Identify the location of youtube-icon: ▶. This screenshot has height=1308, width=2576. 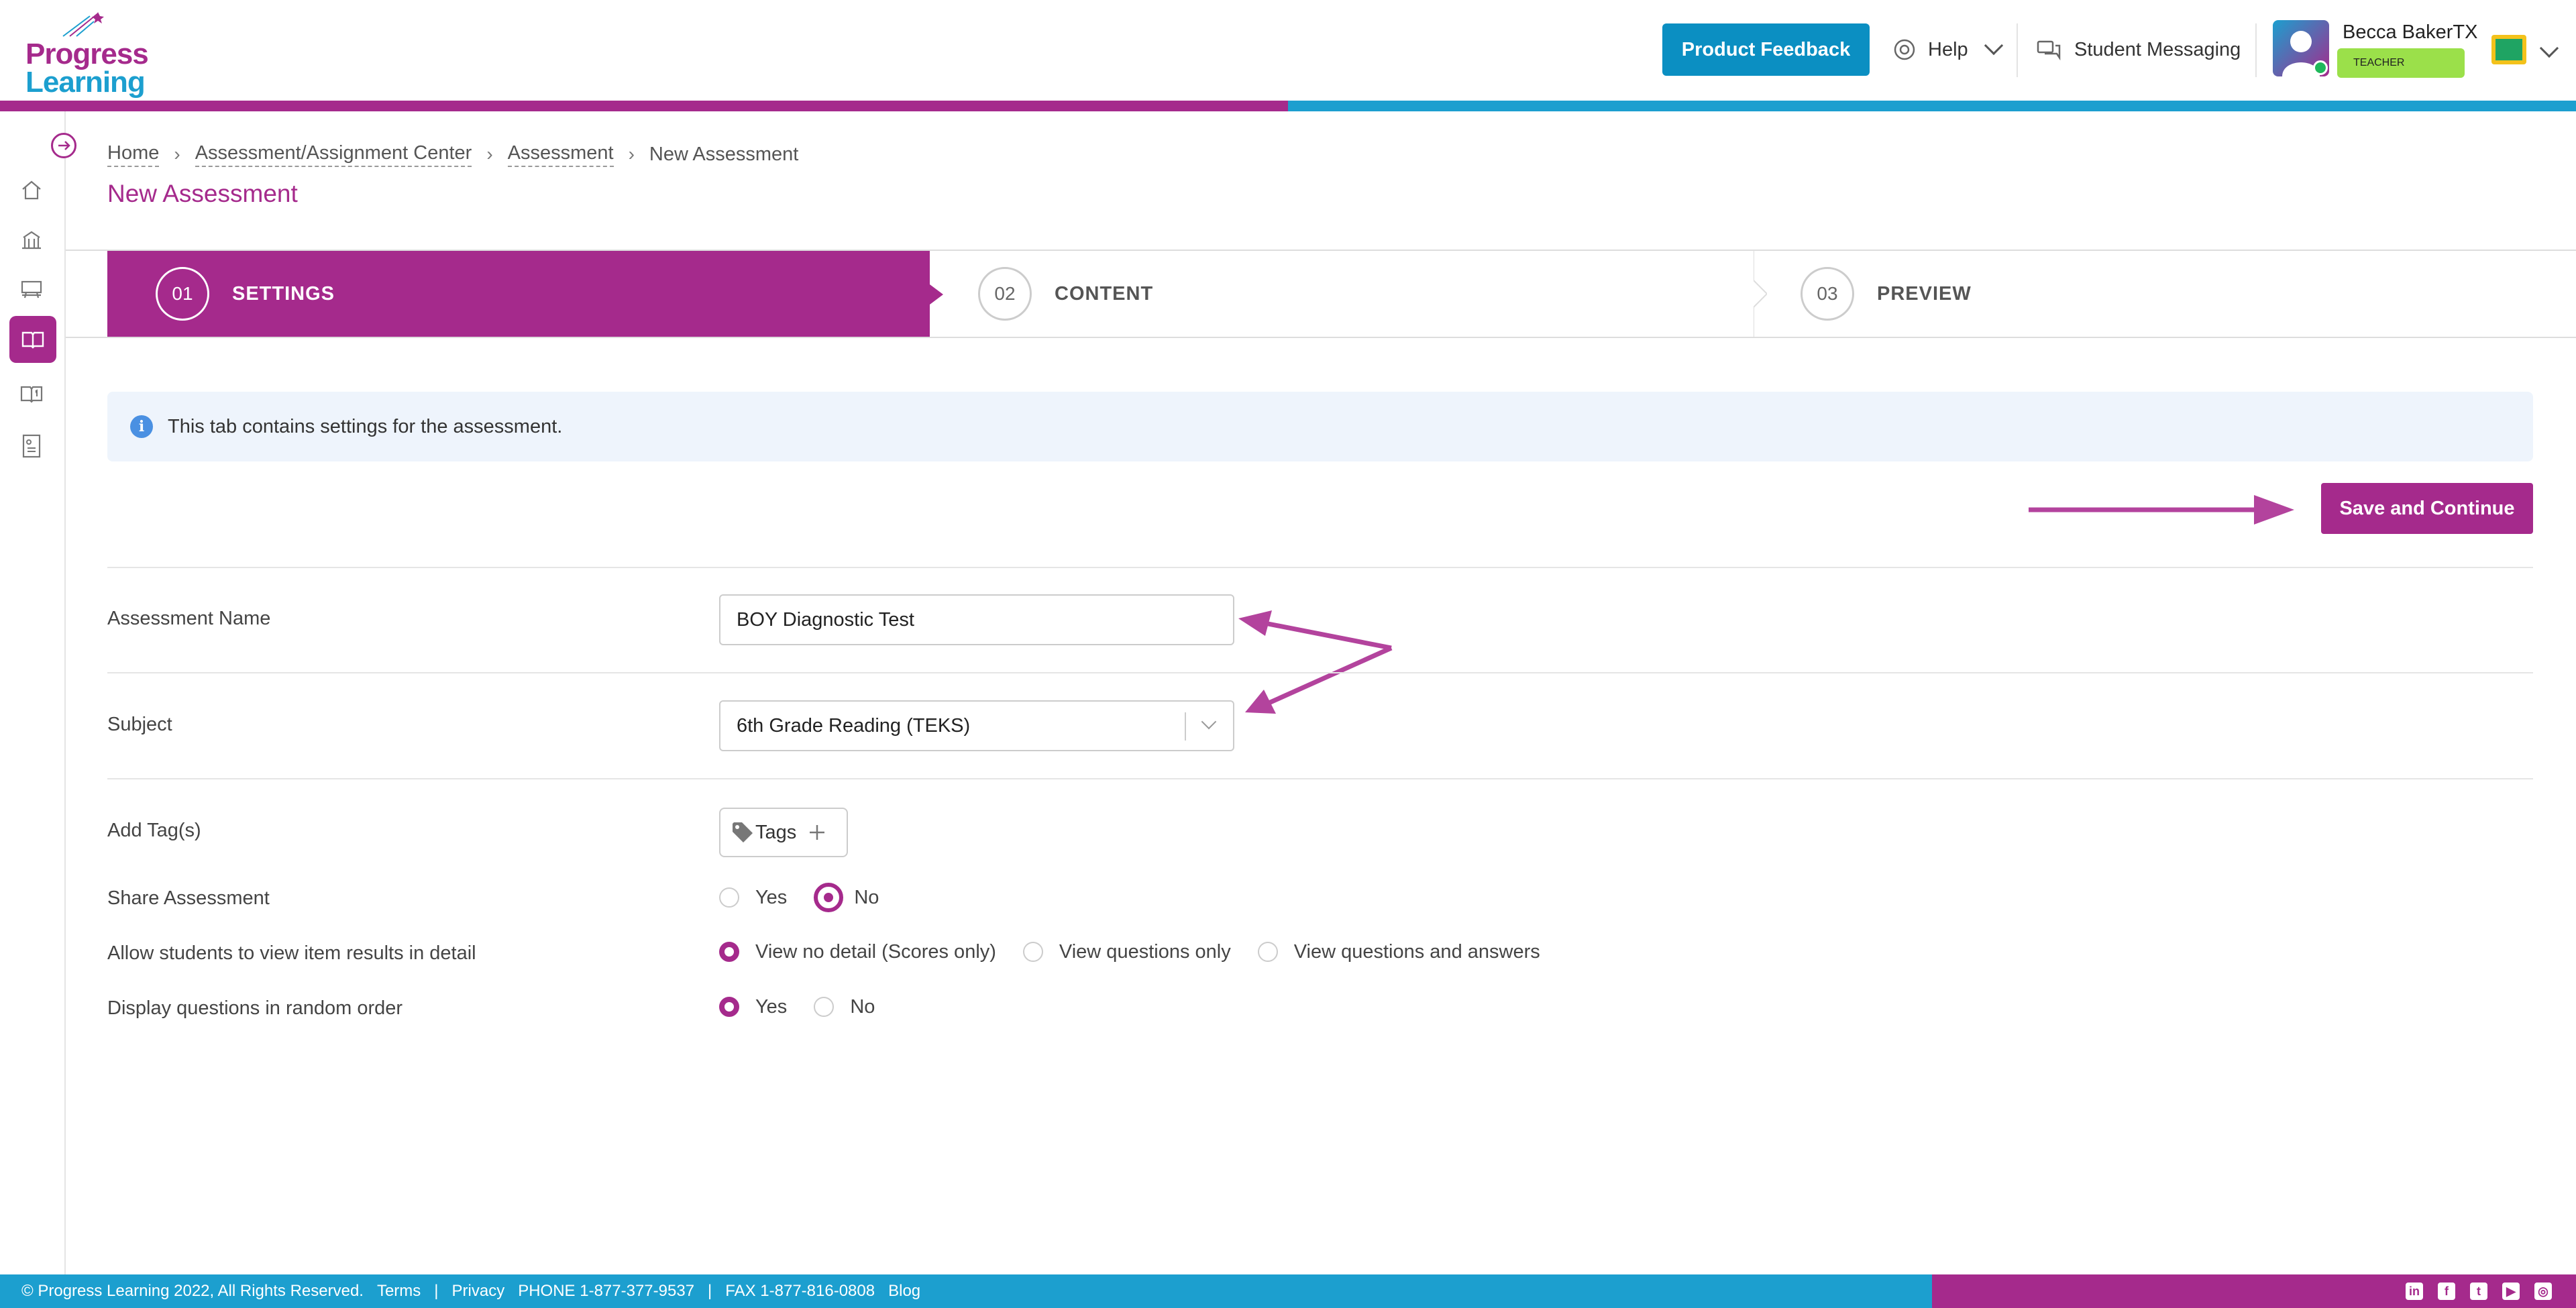
(2511, 1291).